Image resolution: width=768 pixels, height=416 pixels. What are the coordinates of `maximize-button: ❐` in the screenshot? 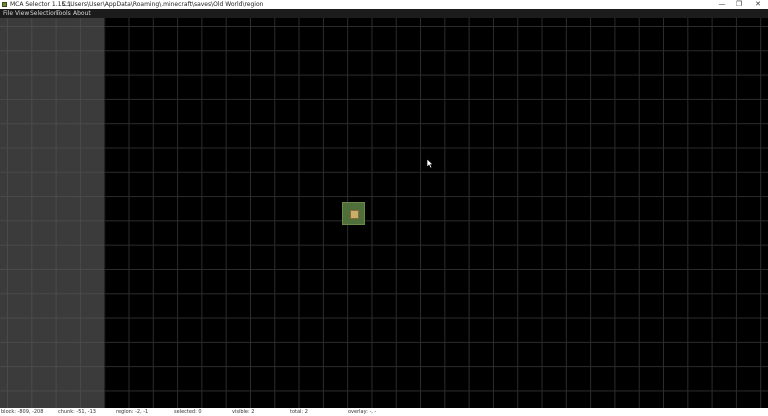 It's located at (739, 4).